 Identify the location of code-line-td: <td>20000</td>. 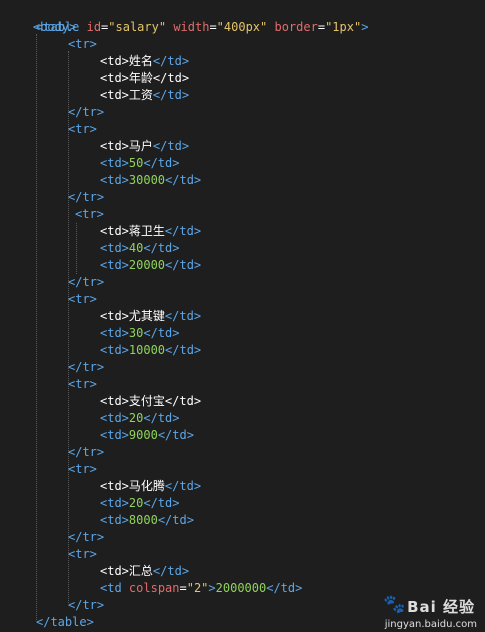
(150, 265).